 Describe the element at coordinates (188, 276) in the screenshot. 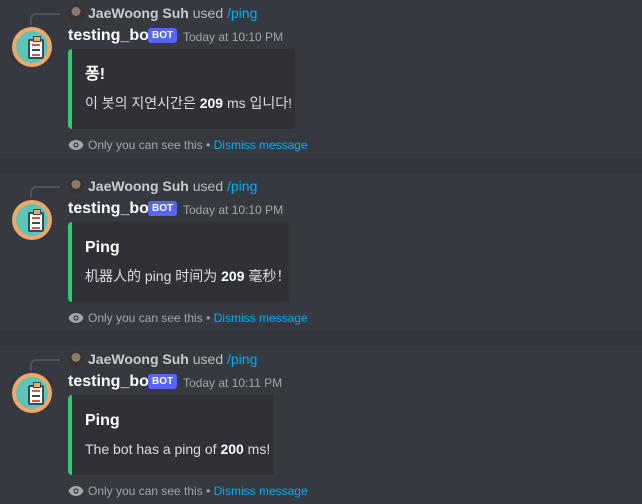

I see `embed-description: 机器人的 ping 时间为 209 毫秒！` at that location.